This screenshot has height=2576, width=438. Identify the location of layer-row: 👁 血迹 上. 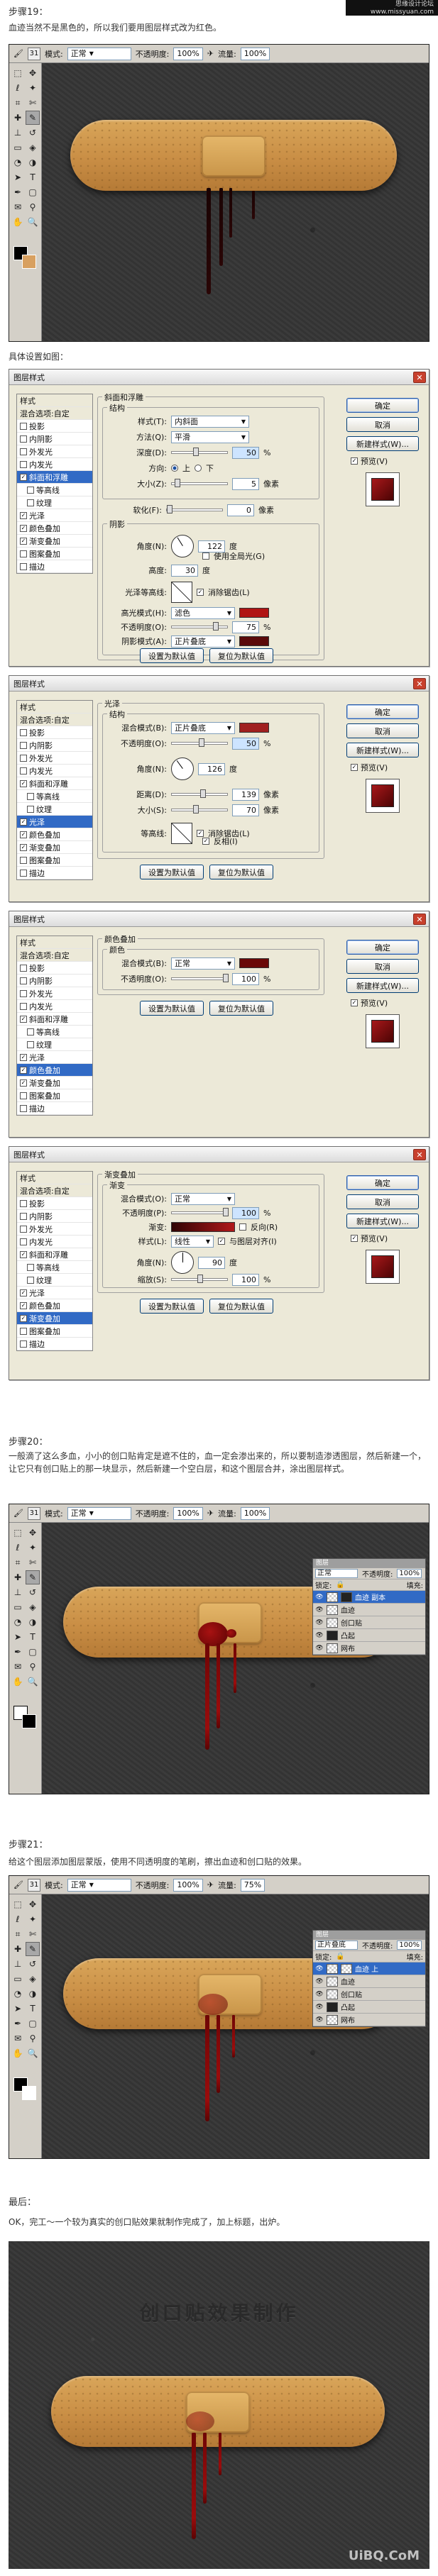
(369, 1968).